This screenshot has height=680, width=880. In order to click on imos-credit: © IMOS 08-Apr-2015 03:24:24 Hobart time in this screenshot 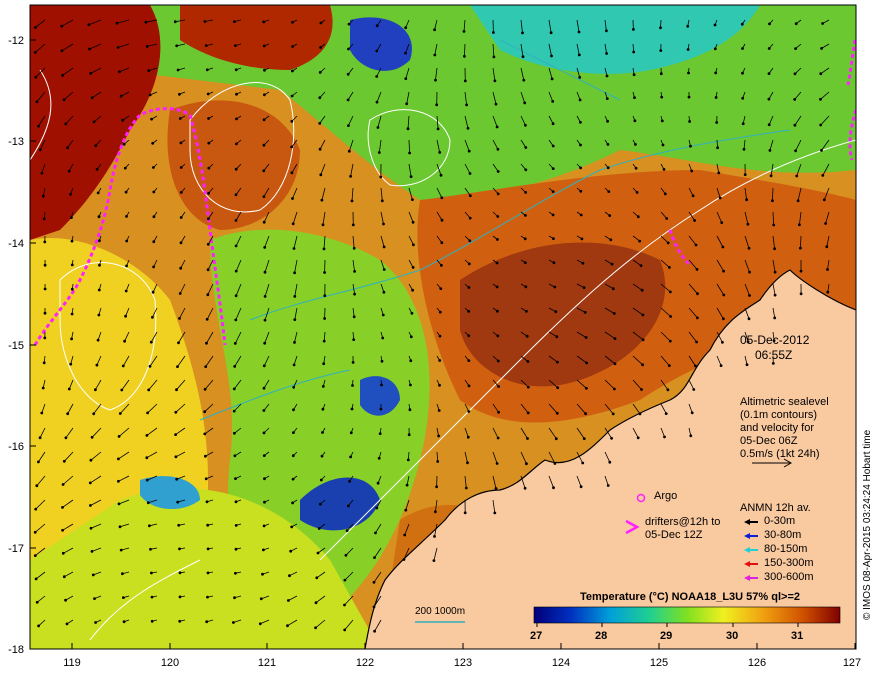, I will do `click(867, 524)`.